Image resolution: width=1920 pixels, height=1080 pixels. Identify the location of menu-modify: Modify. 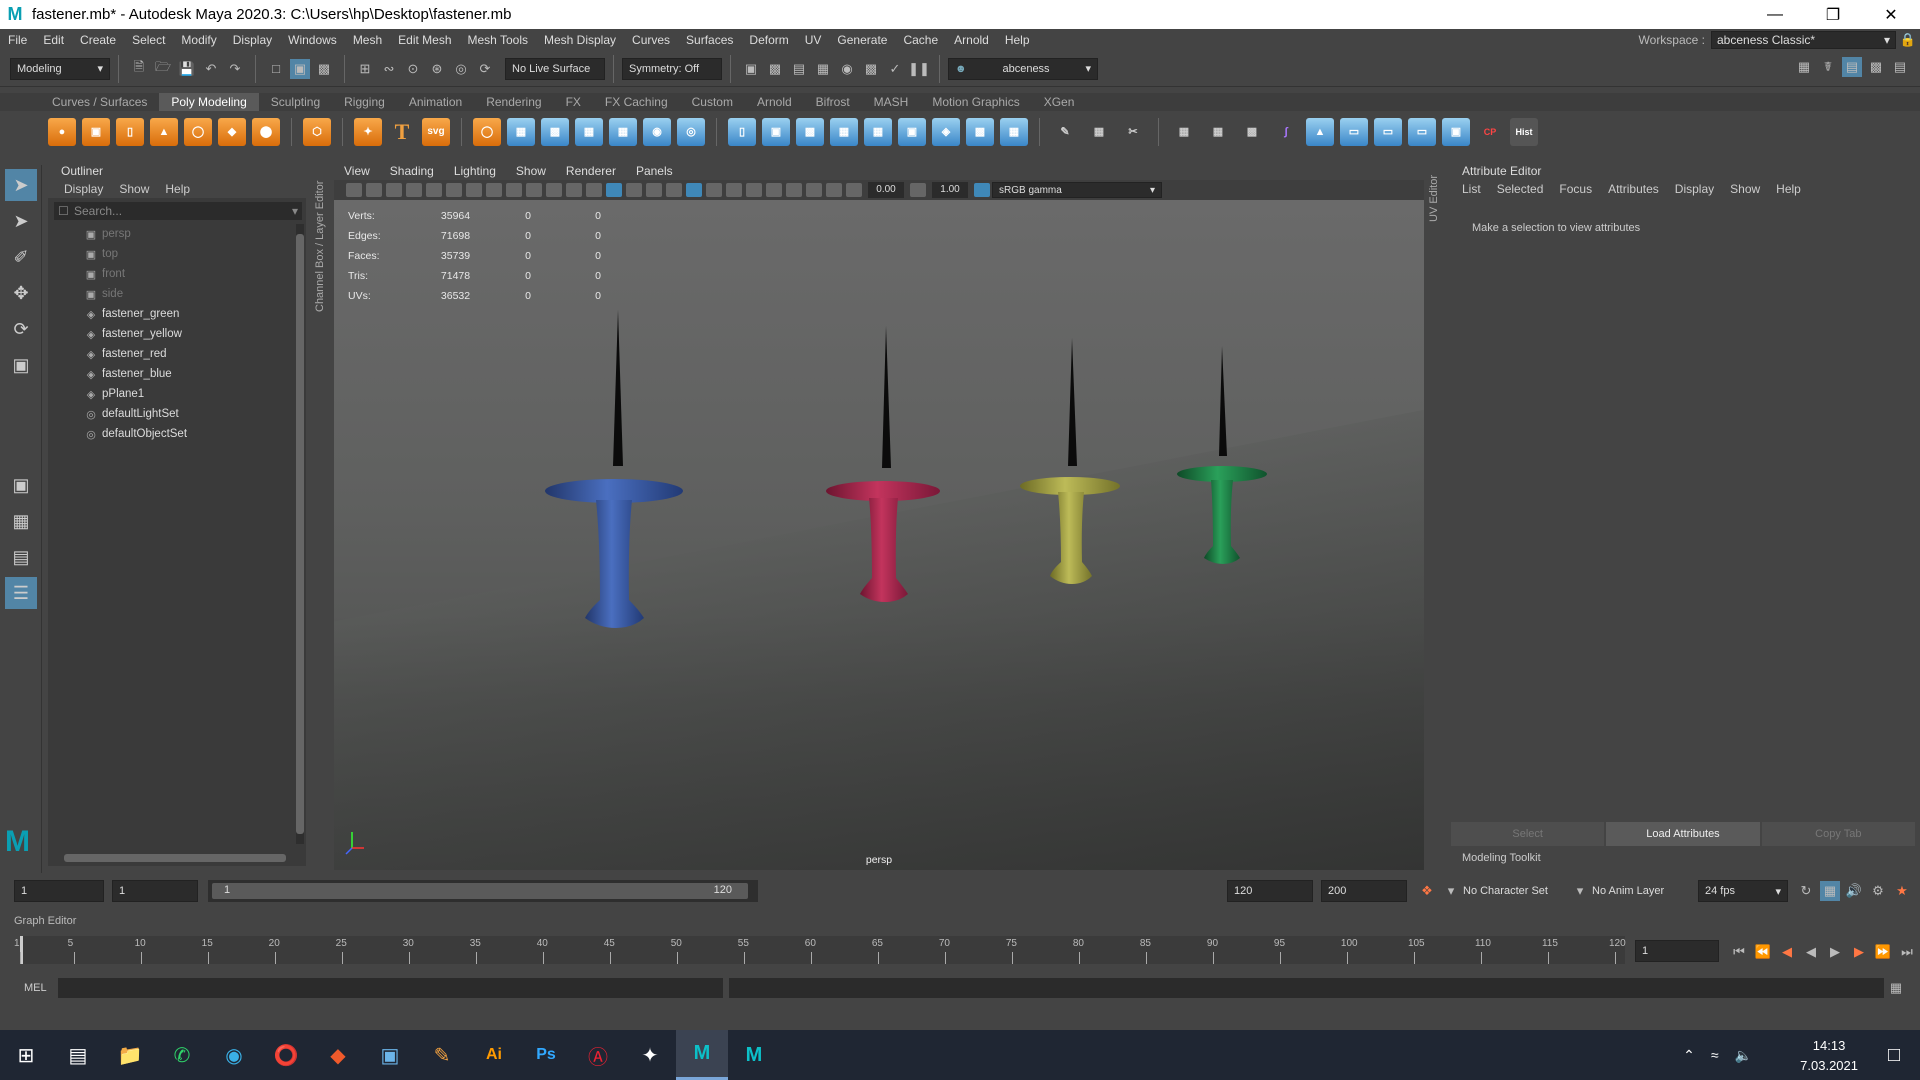
(198, 40).